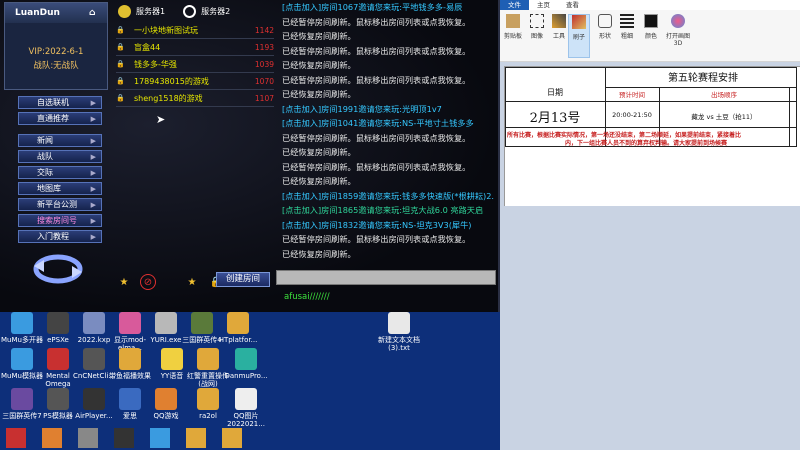  What do you see at coordinates (246, 399) in the screenshot?
I see `image-file-icon` at bounding box center [246, 399].